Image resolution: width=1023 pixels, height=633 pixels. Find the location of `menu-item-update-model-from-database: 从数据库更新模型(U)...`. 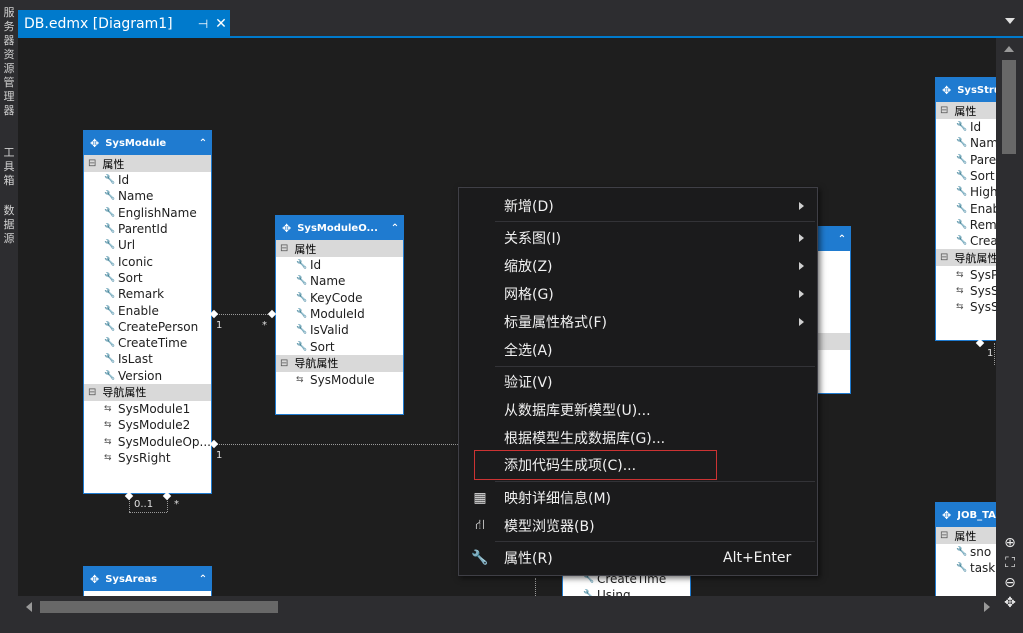

menu-item-update-model-from-database: 从数据库更新模型(U)... is located at coordinates (638, 410).